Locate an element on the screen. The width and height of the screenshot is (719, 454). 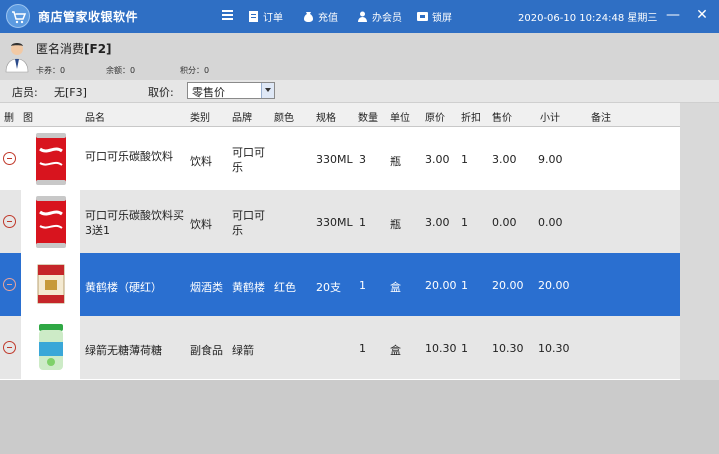
menu-button is located at coordinates (229, 14).